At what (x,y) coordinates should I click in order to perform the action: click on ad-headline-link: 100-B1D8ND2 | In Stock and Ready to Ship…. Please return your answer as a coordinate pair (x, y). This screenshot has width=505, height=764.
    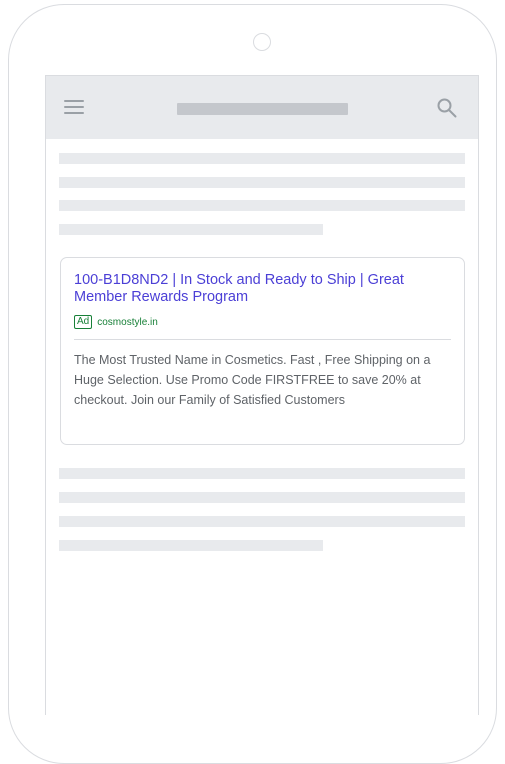
    Looking at the image, I should click on (264, 289).